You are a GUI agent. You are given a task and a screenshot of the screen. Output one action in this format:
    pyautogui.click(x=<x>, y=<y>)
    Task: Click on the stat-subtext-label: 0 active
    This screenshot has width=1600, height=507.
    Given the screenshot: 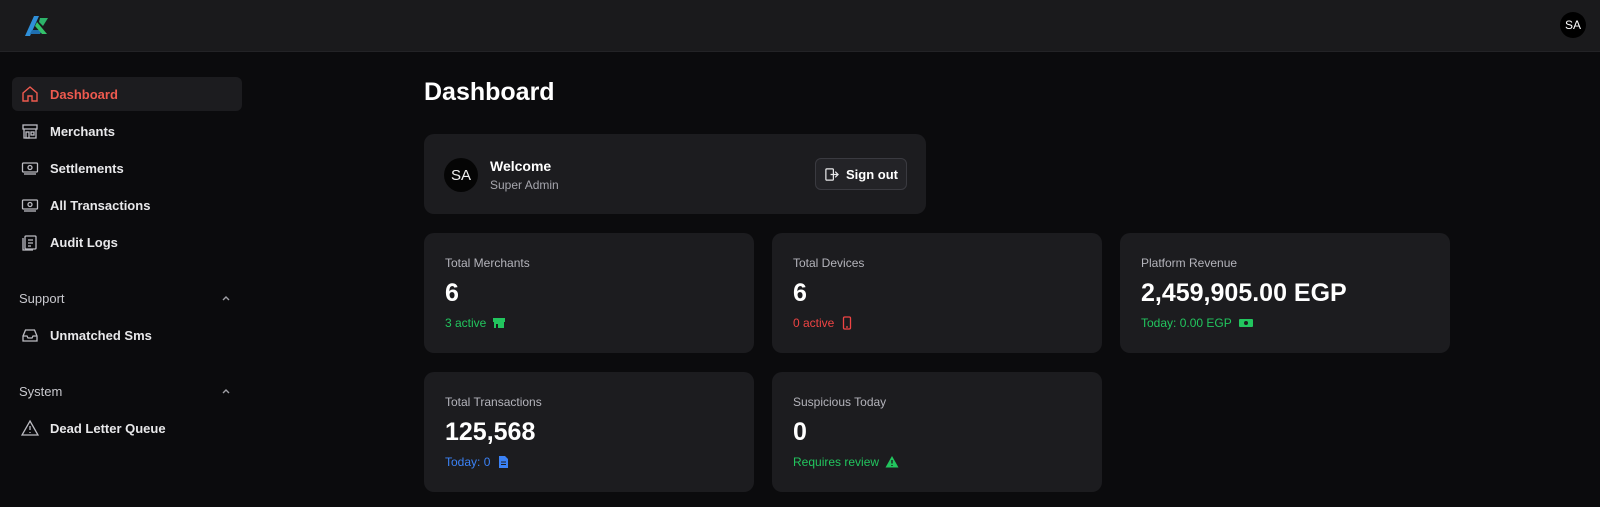 What is the action you would take?
    pyautogui.click(x=814, y=323)
    